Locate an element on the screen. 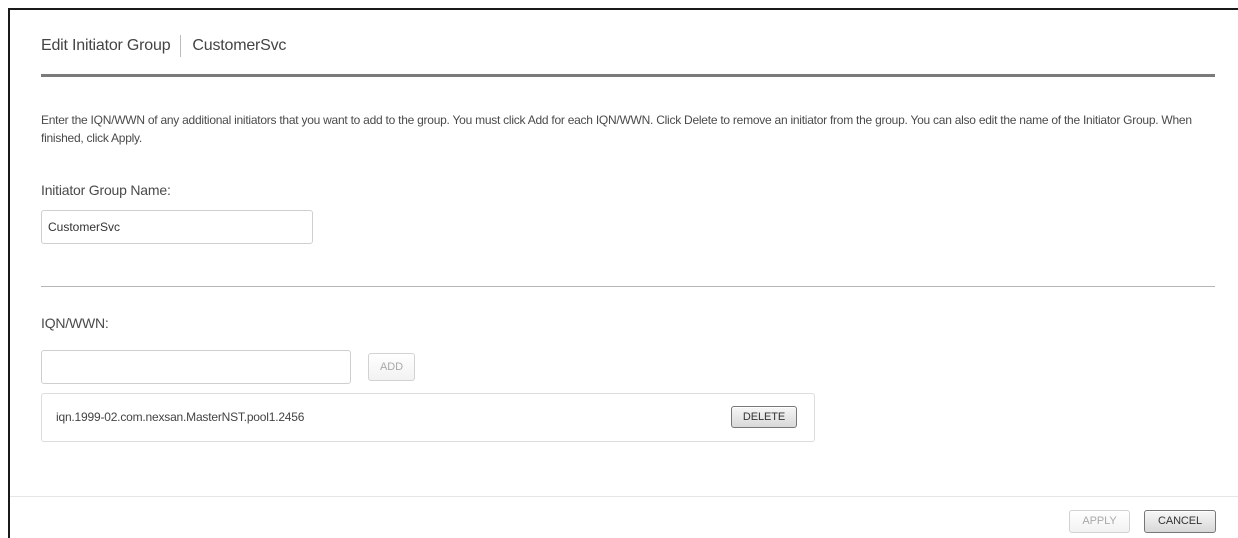 This screenshot has width=1238, height=538. iqn-wwn-input is located at coordinates (196, 367).